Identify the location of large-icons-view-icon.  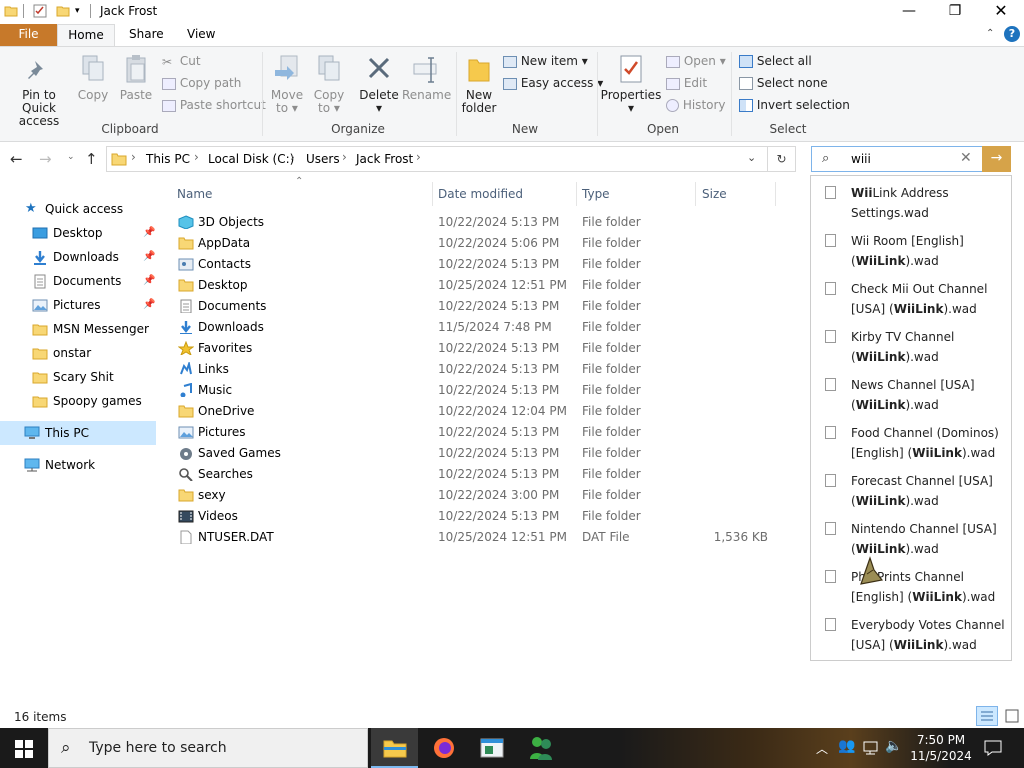
(1012, 716).